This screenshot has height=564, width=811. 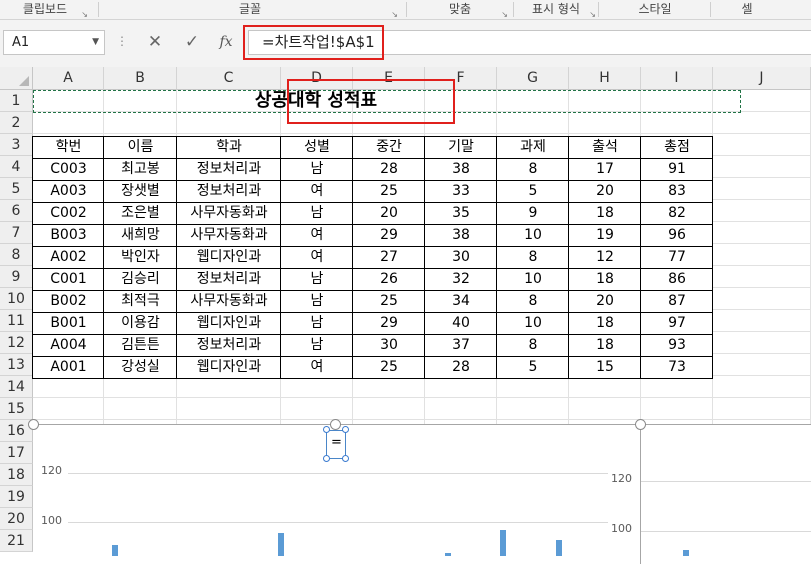 What do you see at coordinates (533, 367) in the screenshot?
I see `table-cell: 5` at bounding box center [533, 367].